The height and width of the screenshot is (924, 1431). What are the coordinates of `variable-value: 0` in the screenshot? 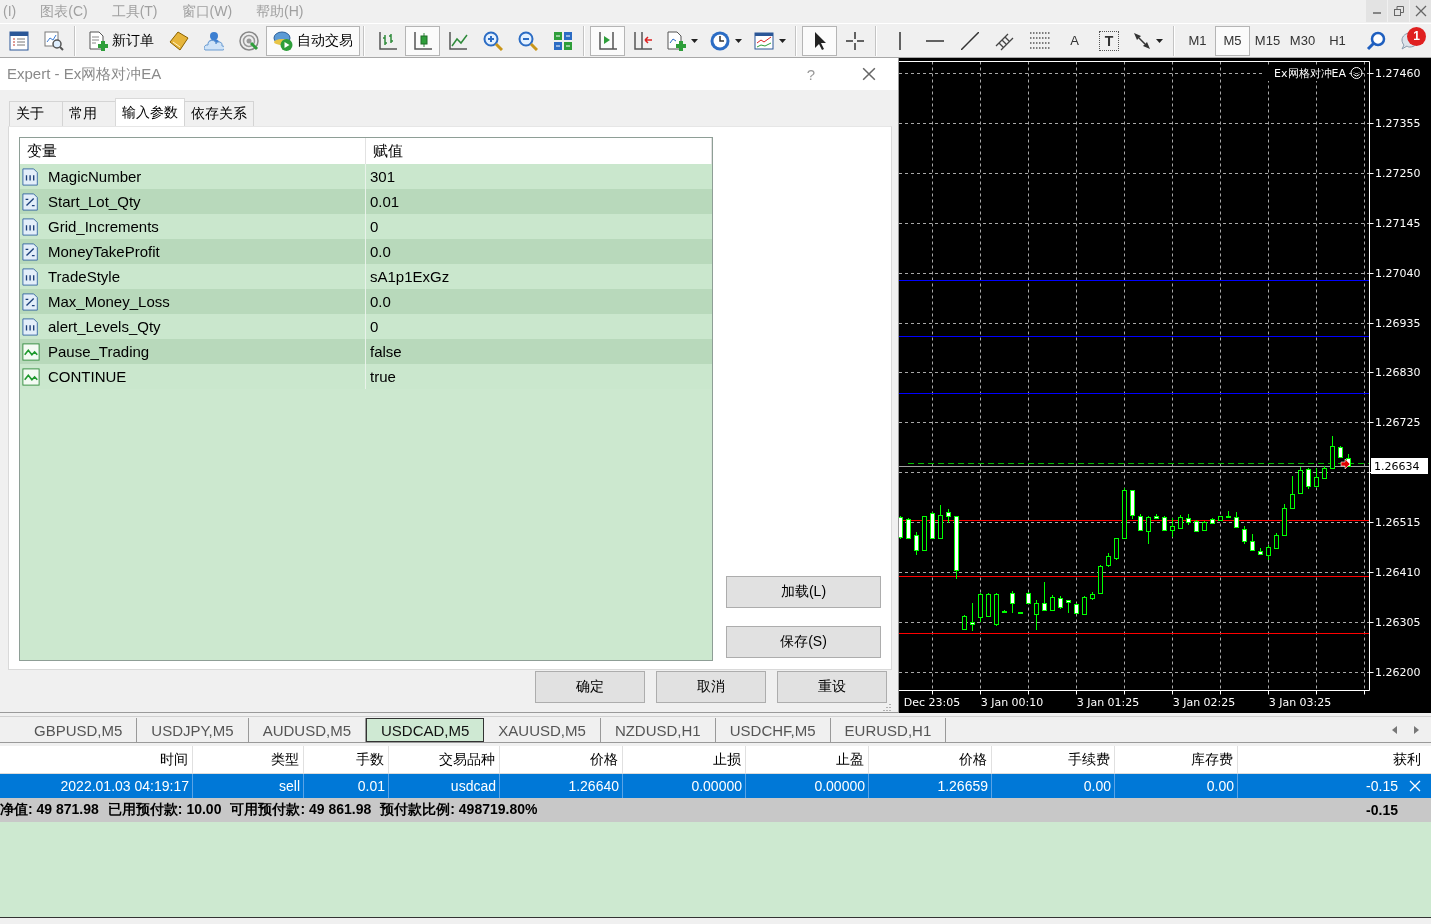 It's located at (374, 227).